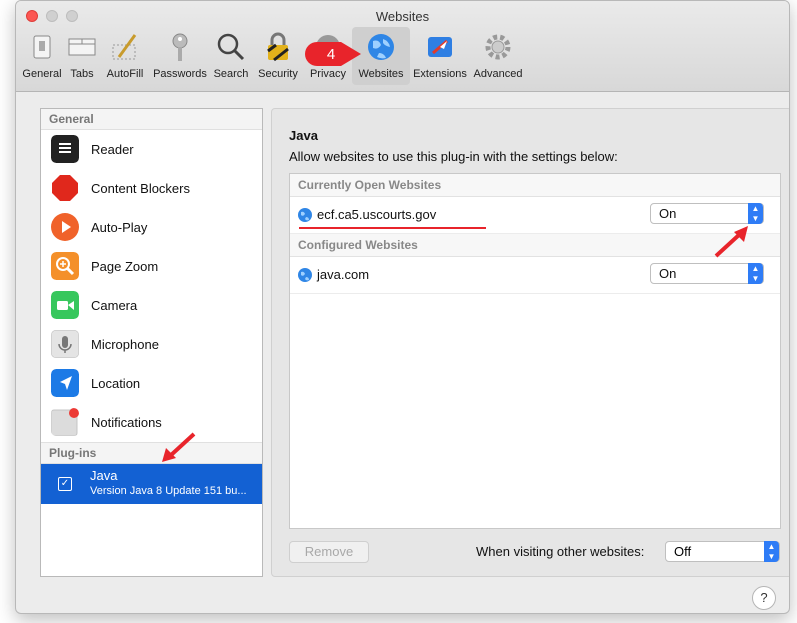  I want to click on site-name: ecf.ca5.uscourts.gov, so click(377, 214).